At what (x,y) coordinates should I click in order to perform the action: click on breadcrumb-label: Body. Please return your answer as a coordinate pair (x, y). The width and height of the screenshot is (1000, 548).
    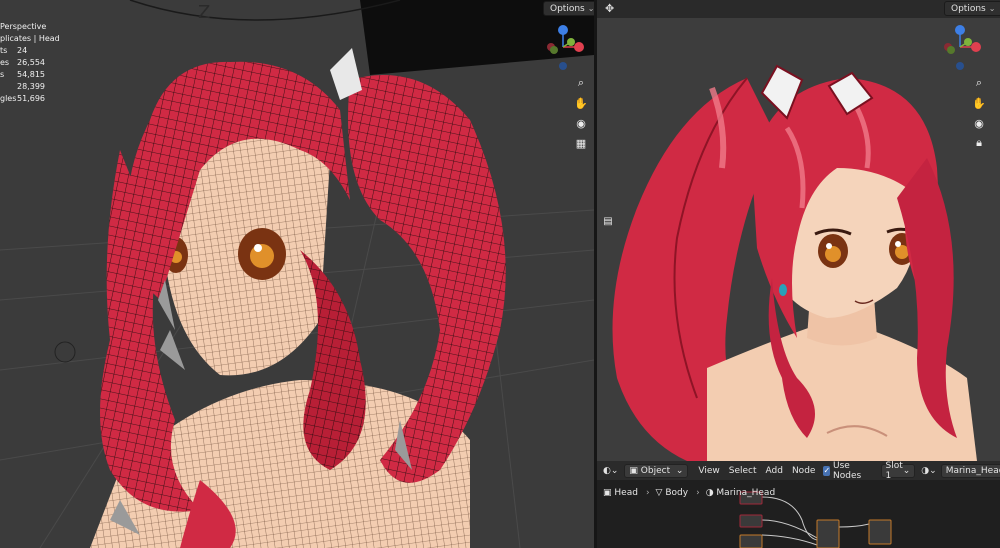
    Looking at the image, I should click on (677, 493).